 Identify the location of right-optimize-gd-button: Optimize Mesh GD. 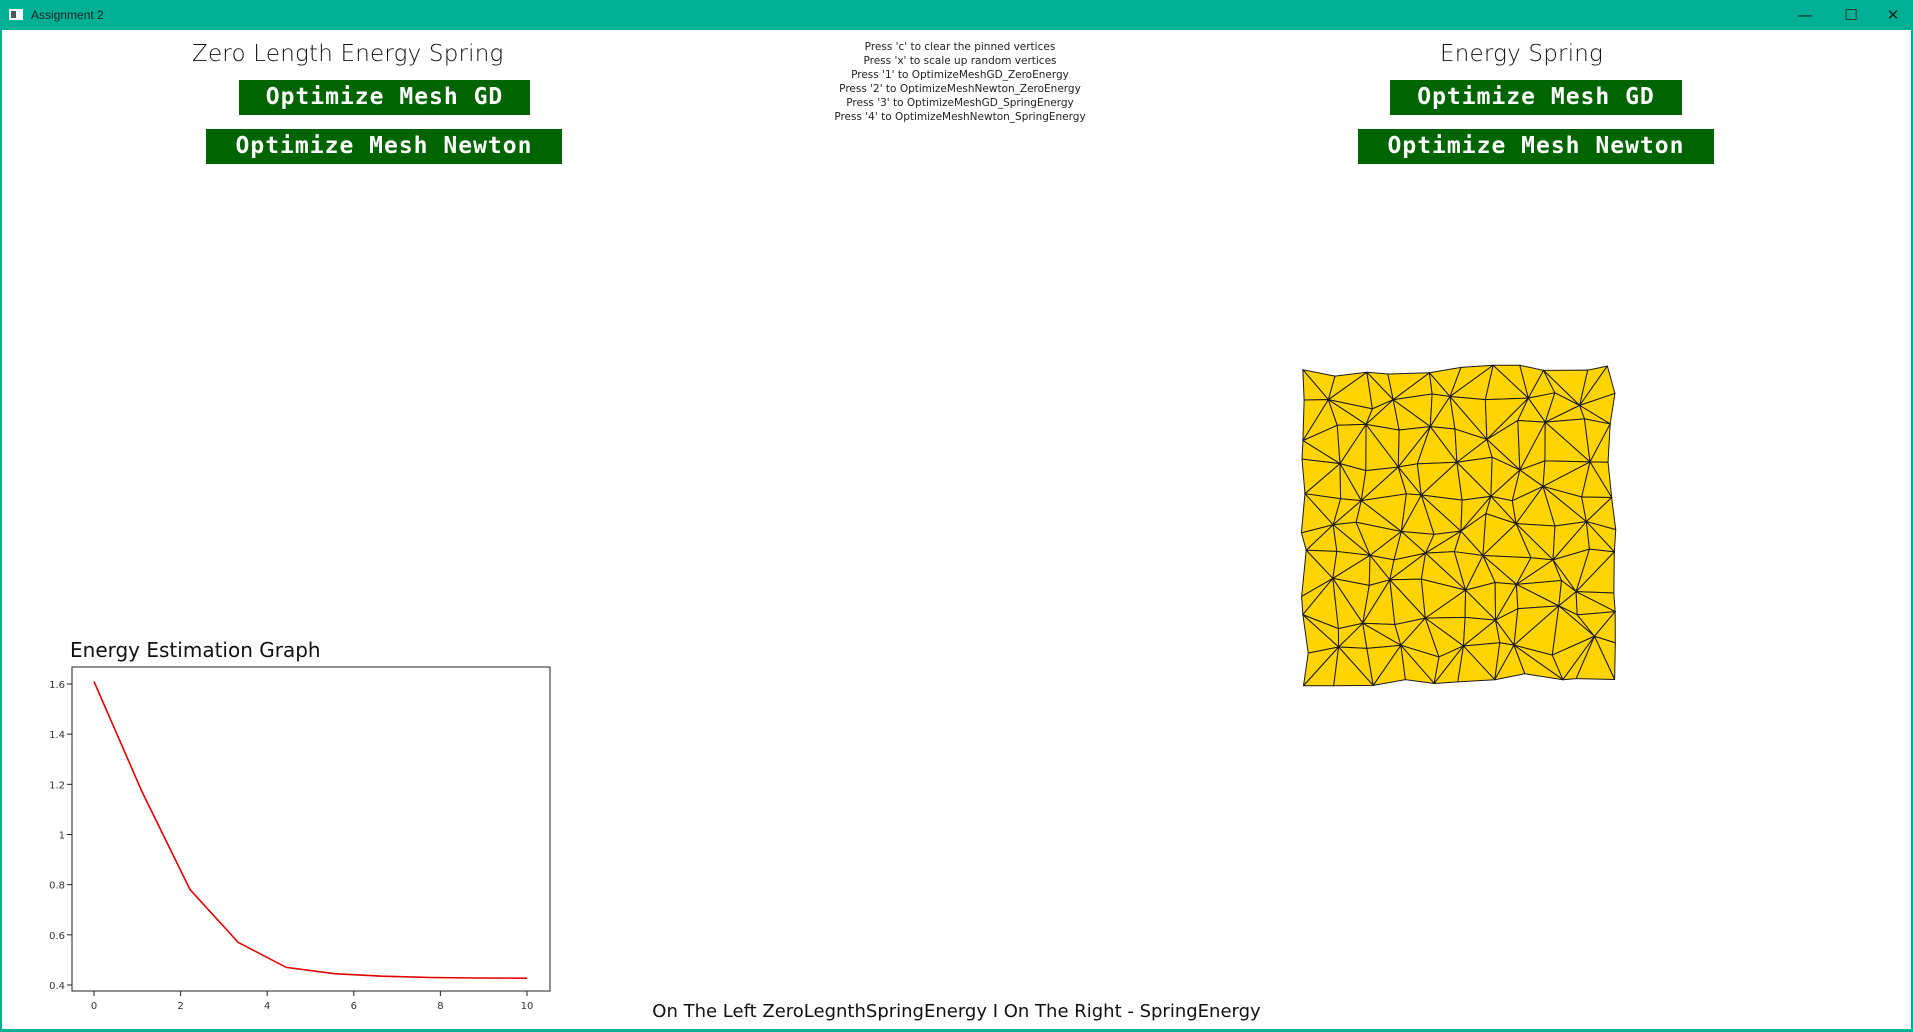
(1536, 97).